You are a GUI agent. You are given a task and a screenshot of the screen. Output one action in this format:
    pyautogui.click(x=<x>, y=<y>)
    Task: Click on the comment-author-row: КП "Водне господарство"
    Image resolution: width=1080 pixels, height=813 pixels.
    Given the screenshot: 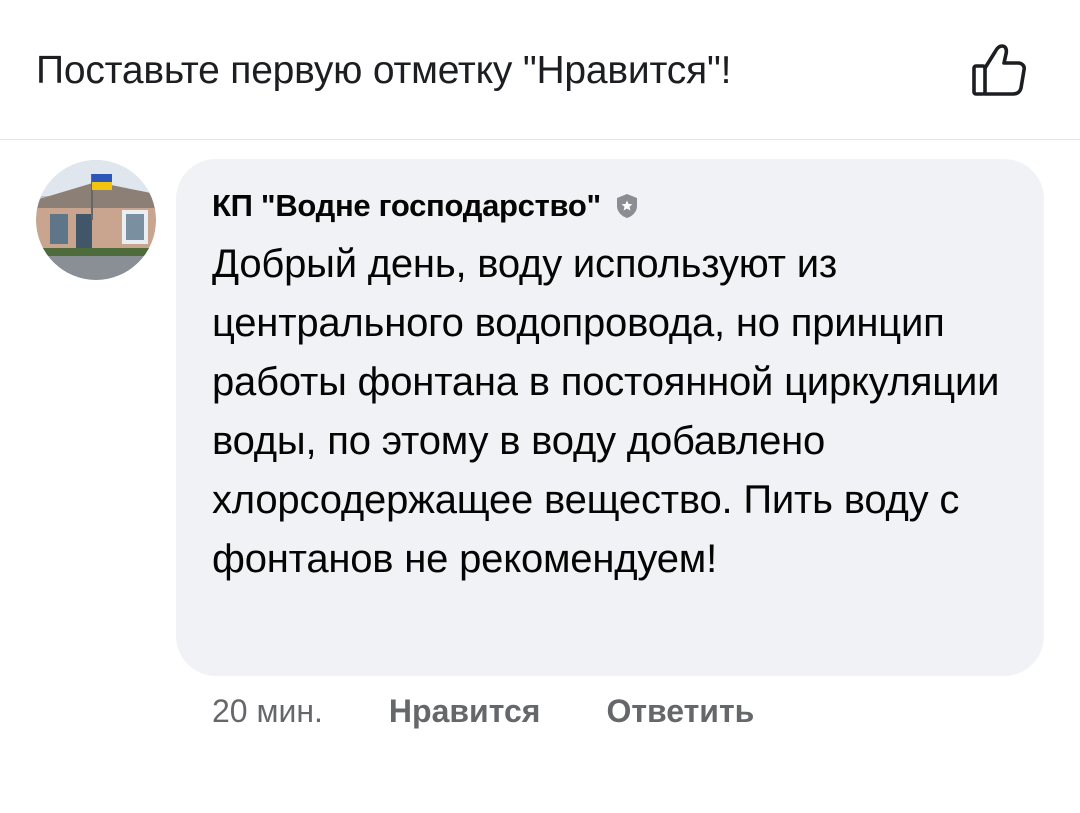 What is the action you would take?
    pyautogui.click(x=614, y=206)
    